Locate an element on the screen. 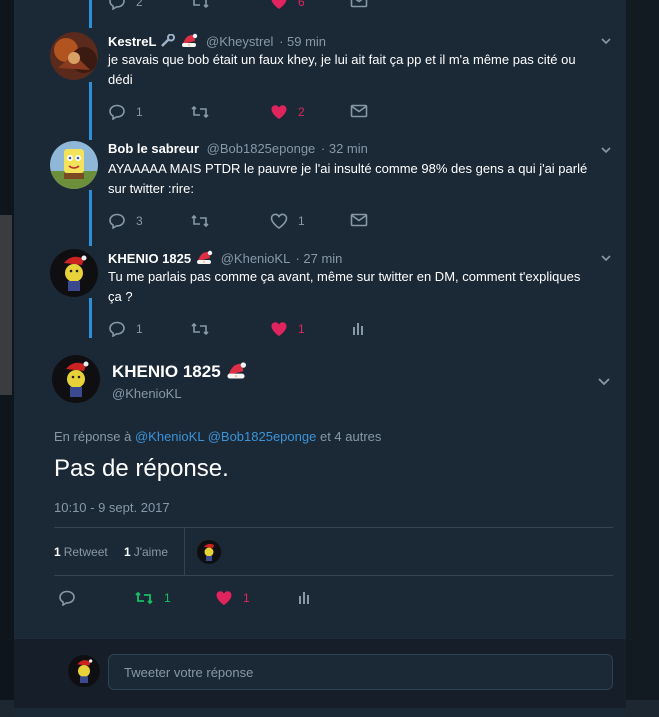 The width and height of the screenshot is (659, 717). tweet-header: KHENIO 1825 @KhenioKL · 27 min is located at coordinates (225, 257).